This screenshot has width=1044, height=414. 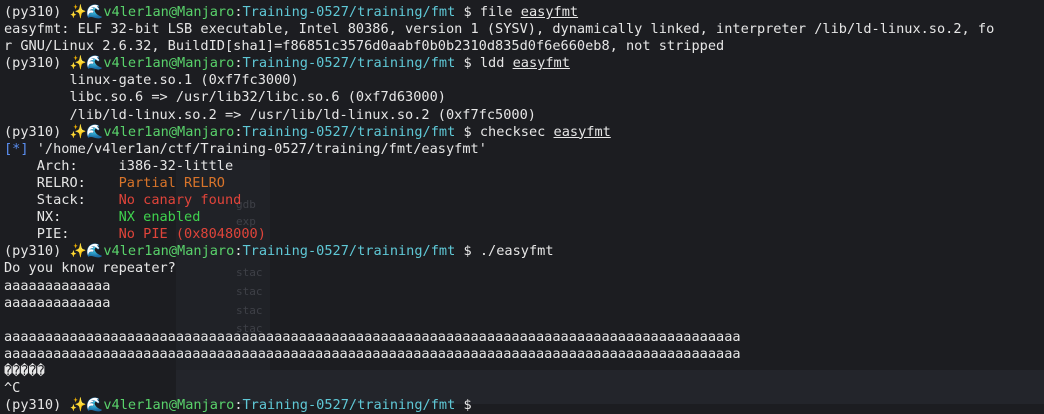 What do you see at coordinates (512, 131) in the screenshot?
I see `command: checksec` at bounding box center [512, 131].